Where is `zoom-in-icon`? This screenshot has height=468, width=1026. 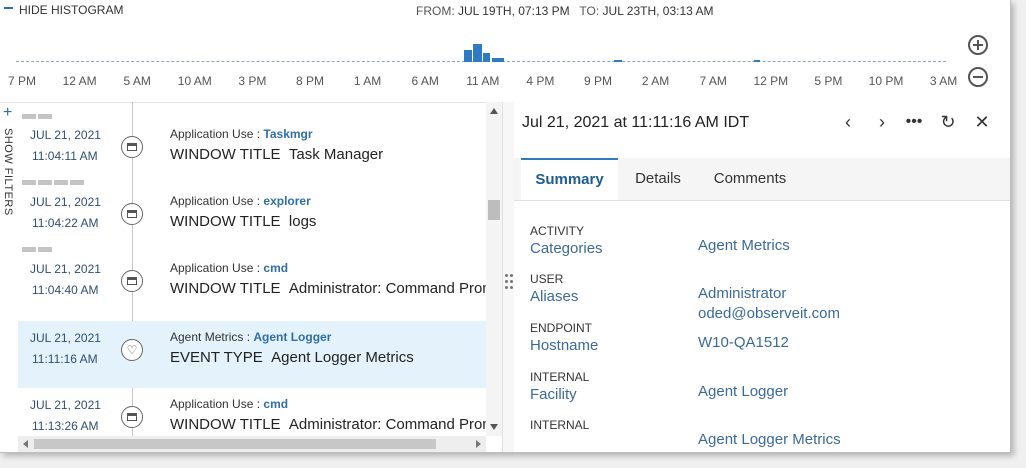 zoom-in-icon is located at coordinates (978, 45).